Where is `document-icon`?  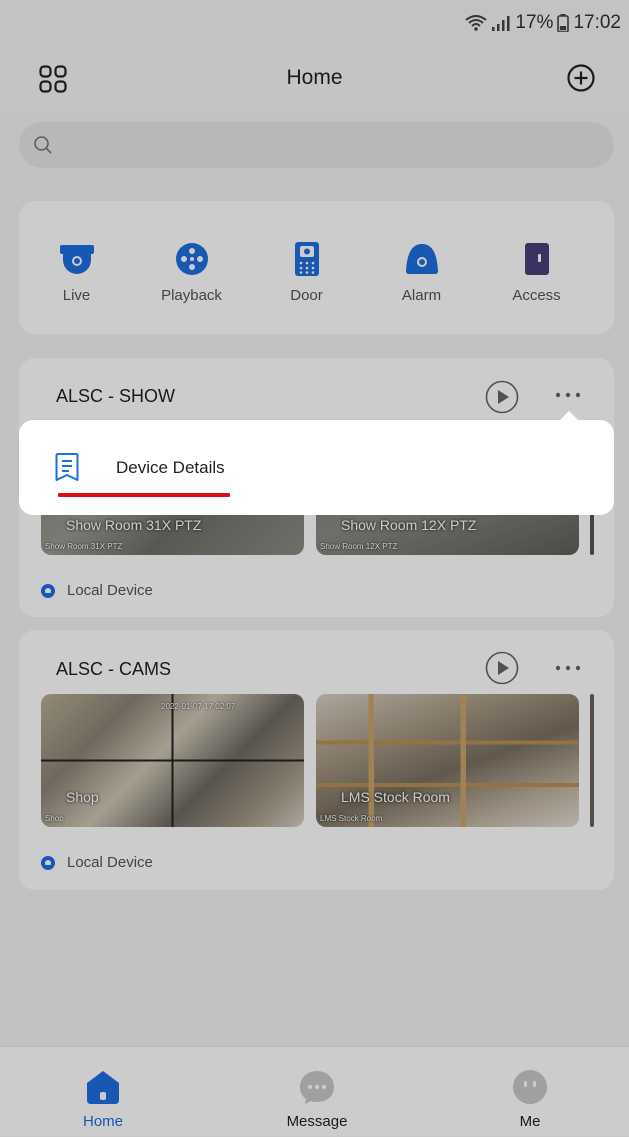
document-icon is located at coordinates (67, 467).